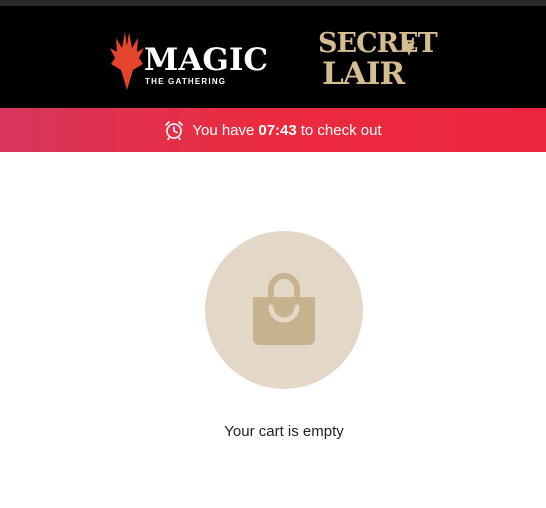 Image resolution: width=546 pixels, height=508 pixels. What do you see at coordinates (284, 431) in the screenshot?
I see `empty-cart-message: Your cart is empty` at bounding box center [284, 431].